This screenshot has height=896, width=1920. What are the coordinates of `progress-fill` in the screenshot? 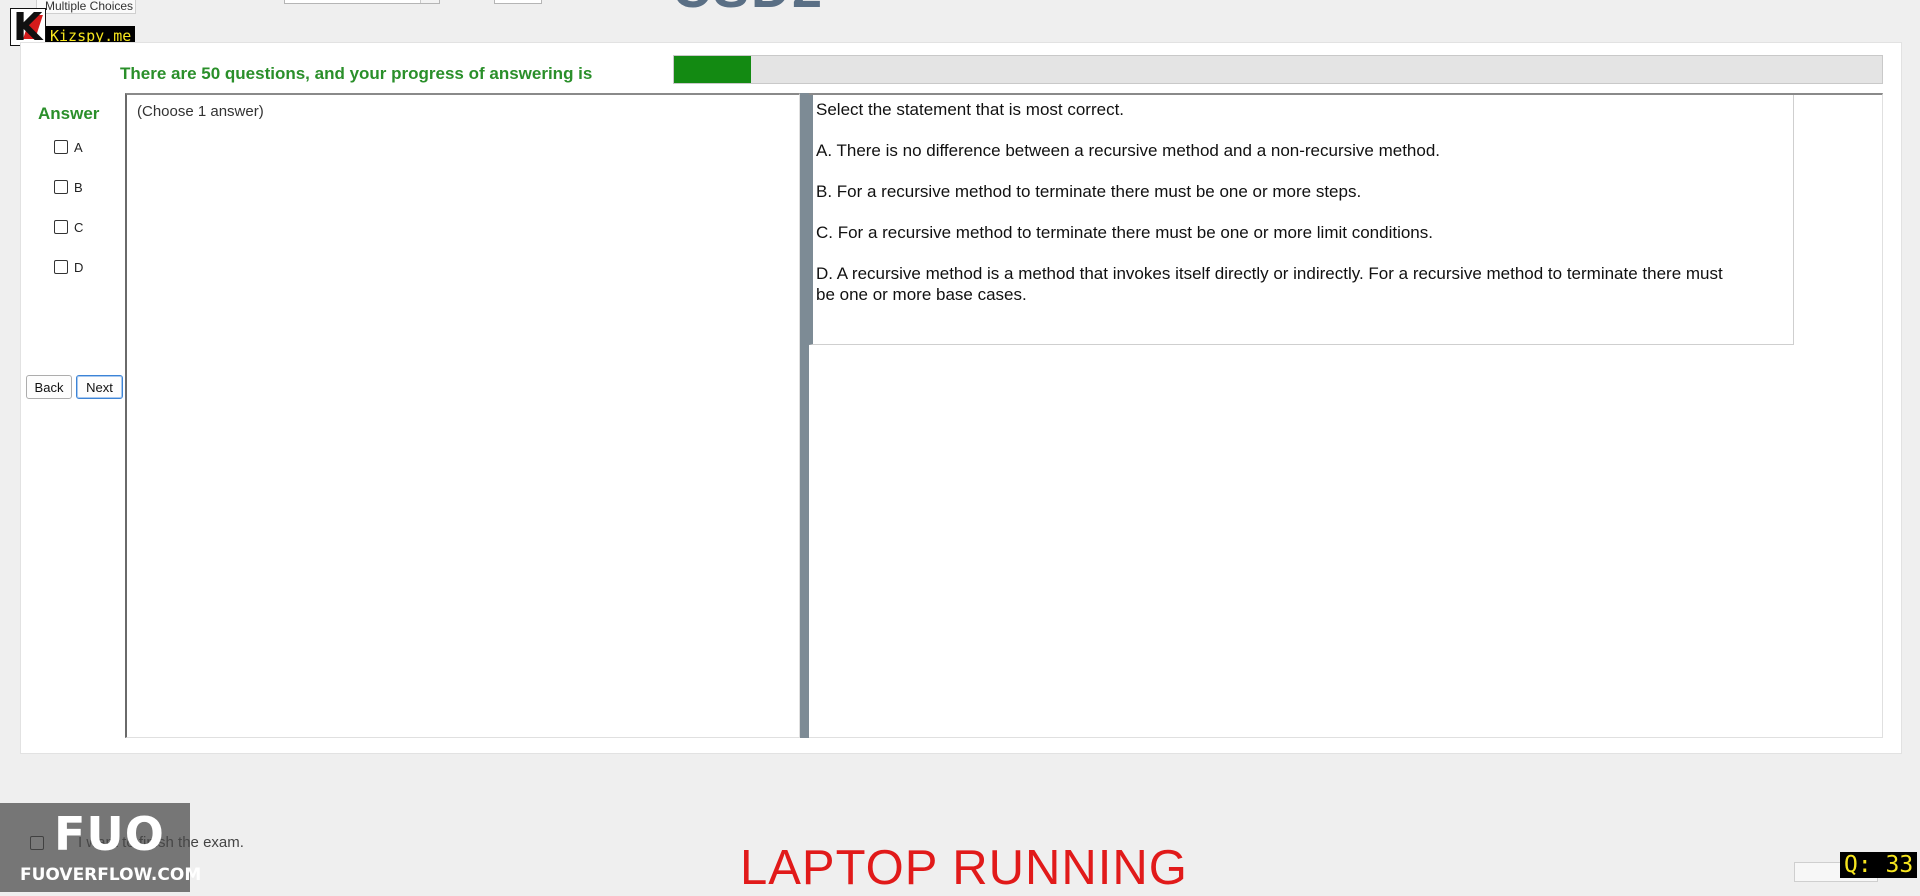 It's located at (713, 69).